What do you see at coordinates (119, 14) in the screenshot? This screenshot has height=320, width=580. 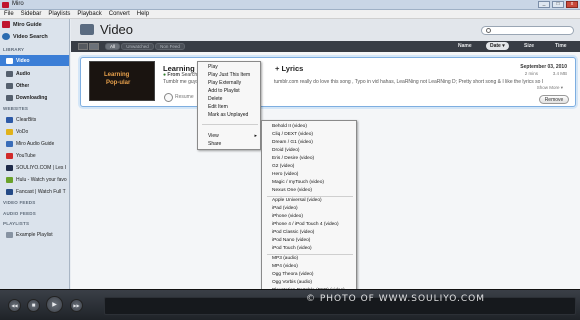 I see `menu-convert: Convert` at bounding box center [119, 14].